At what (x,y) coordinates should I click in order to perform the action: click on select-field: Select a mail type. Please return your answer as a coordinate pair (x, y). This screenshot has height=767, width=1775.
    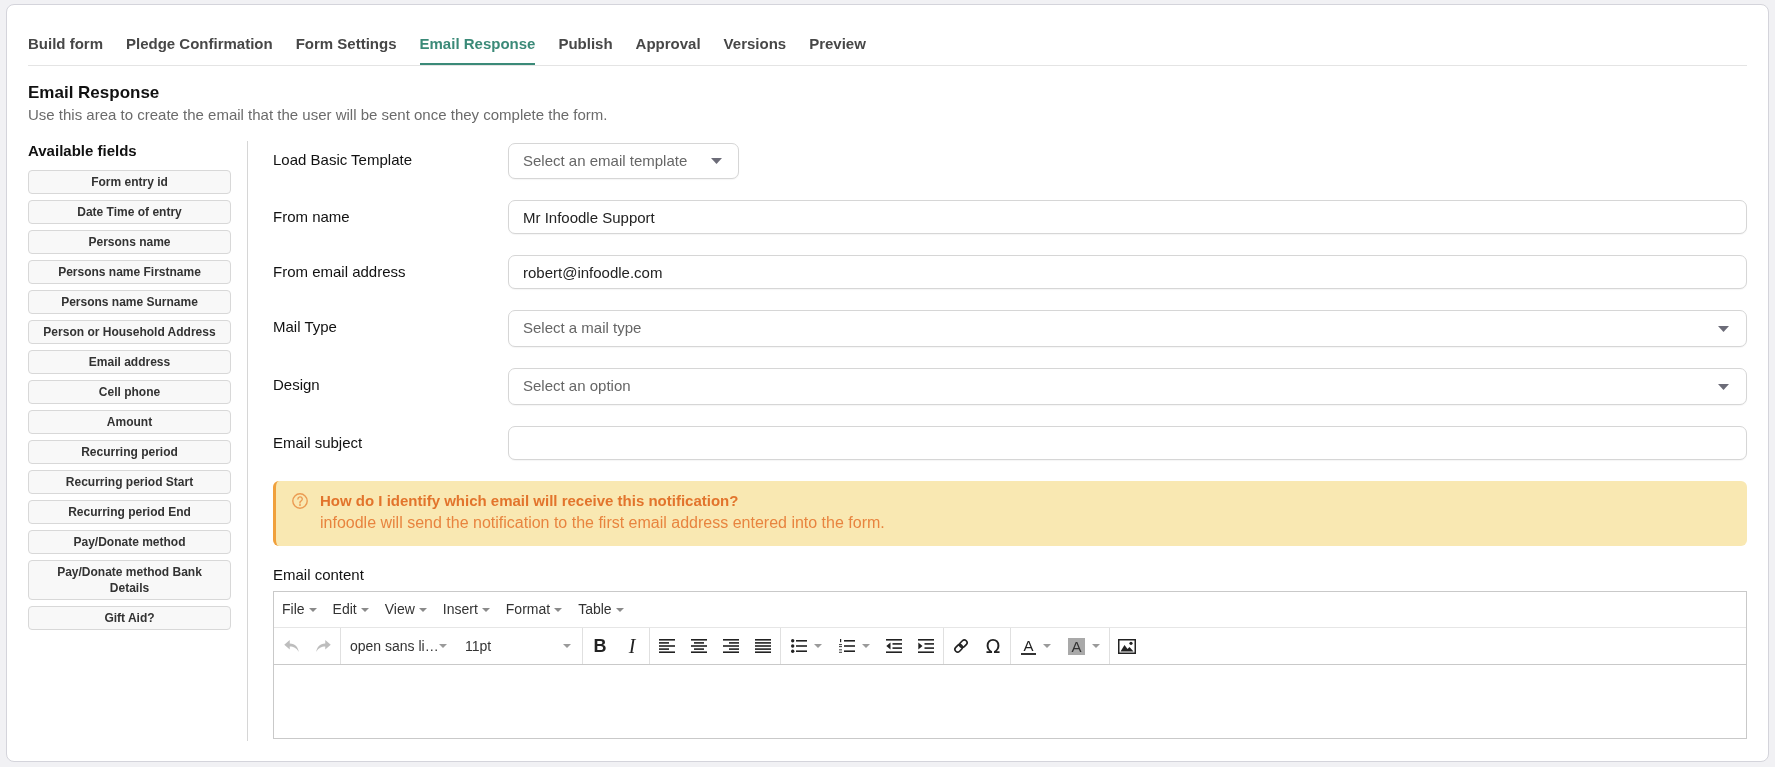
    Looking at the image, I should click on (1127, 328).